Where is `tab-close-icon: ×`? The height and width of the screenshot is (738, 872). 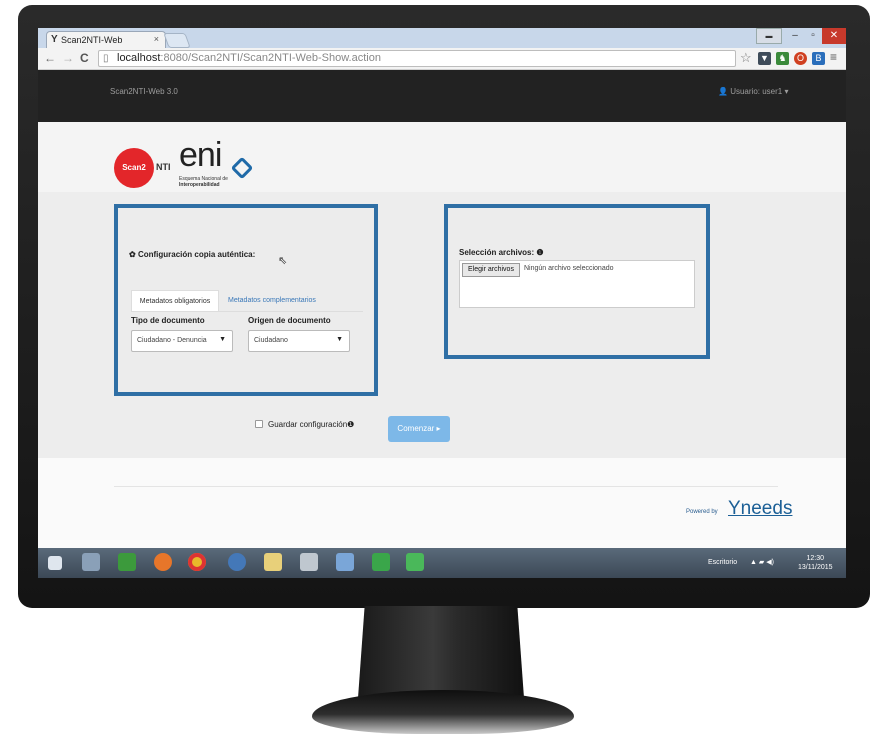
tab-close-icon: × is located at coordinates (156, 39).